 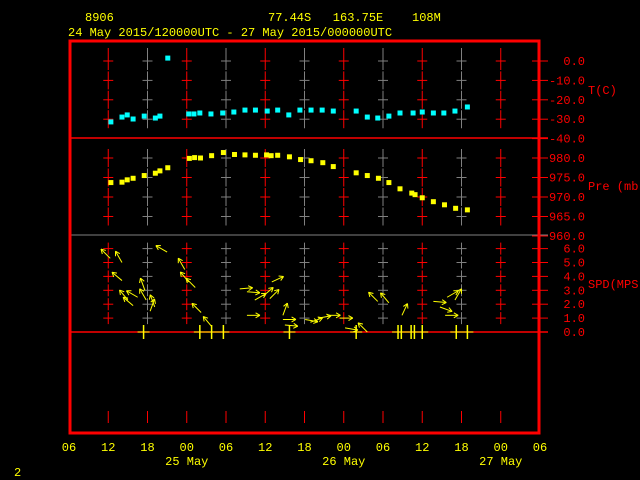 I want to click on x-tick-label: 00, so click(x=187, y=448).